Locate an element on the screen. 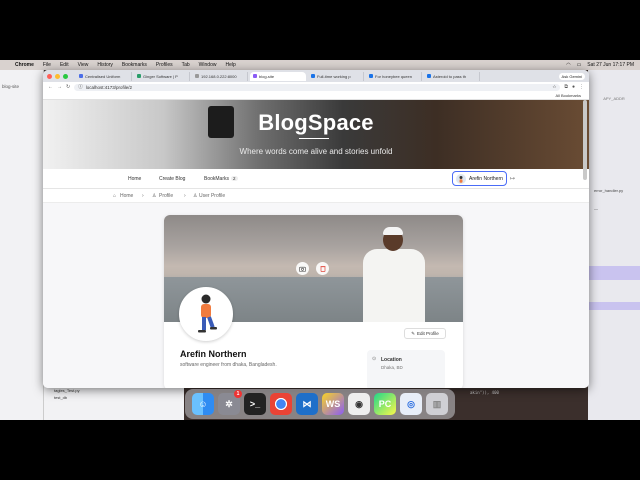  location-box: ⊙ Location Dhaka, BD is located at coordinates (406, 369).